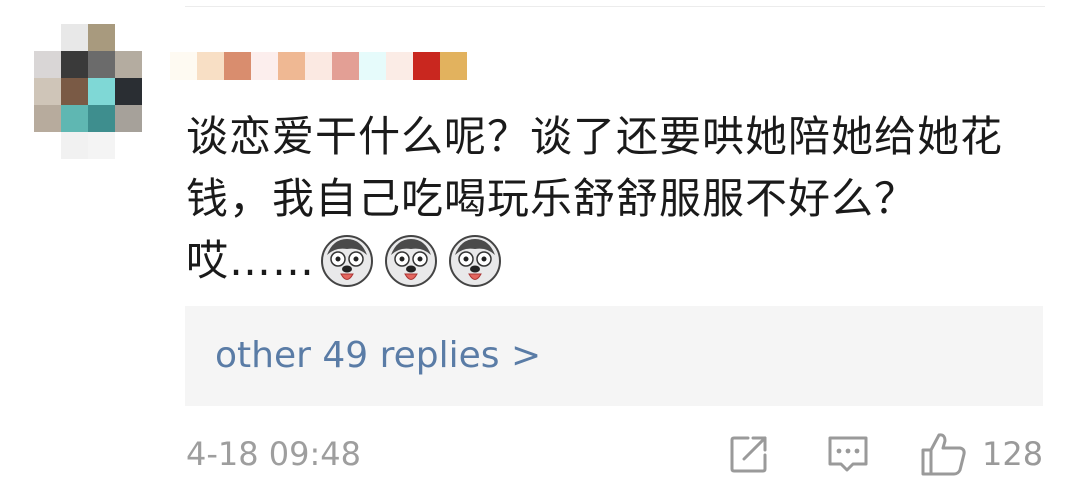 The image size is (1080, 498). Describe the element at coordinates (552, 198) in the screenshot. I see `comment-line-2: 钱，我自己吃喝玩乐舒舒服服不好么？` at that location.